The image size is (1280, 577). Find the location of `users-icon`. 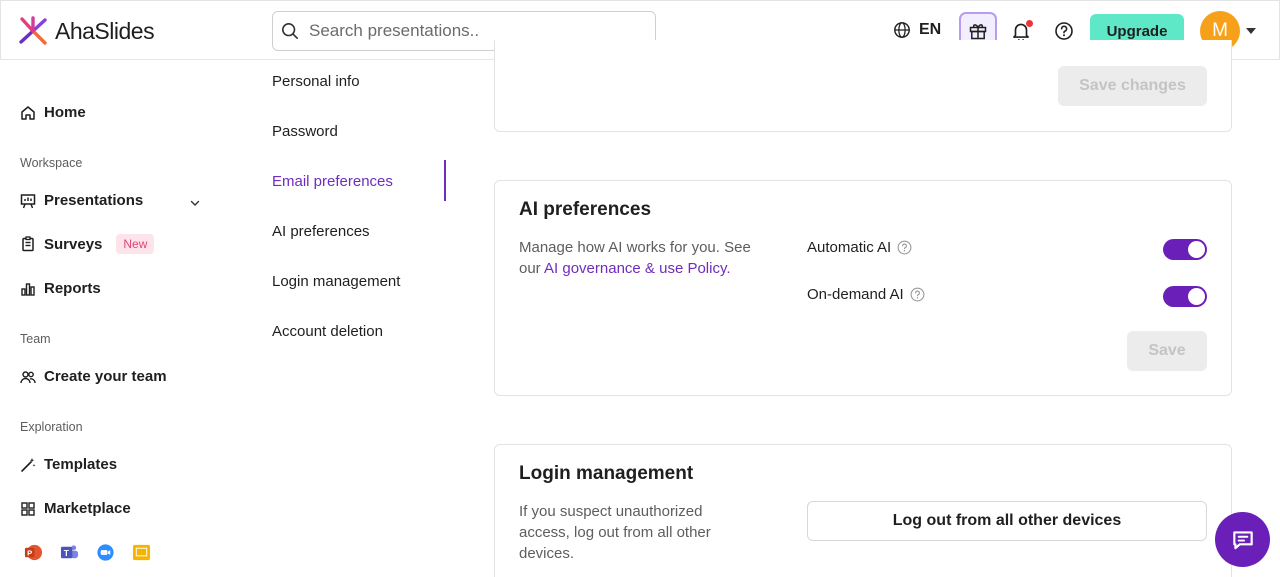

users-icon is located at coordinates (28, 376).